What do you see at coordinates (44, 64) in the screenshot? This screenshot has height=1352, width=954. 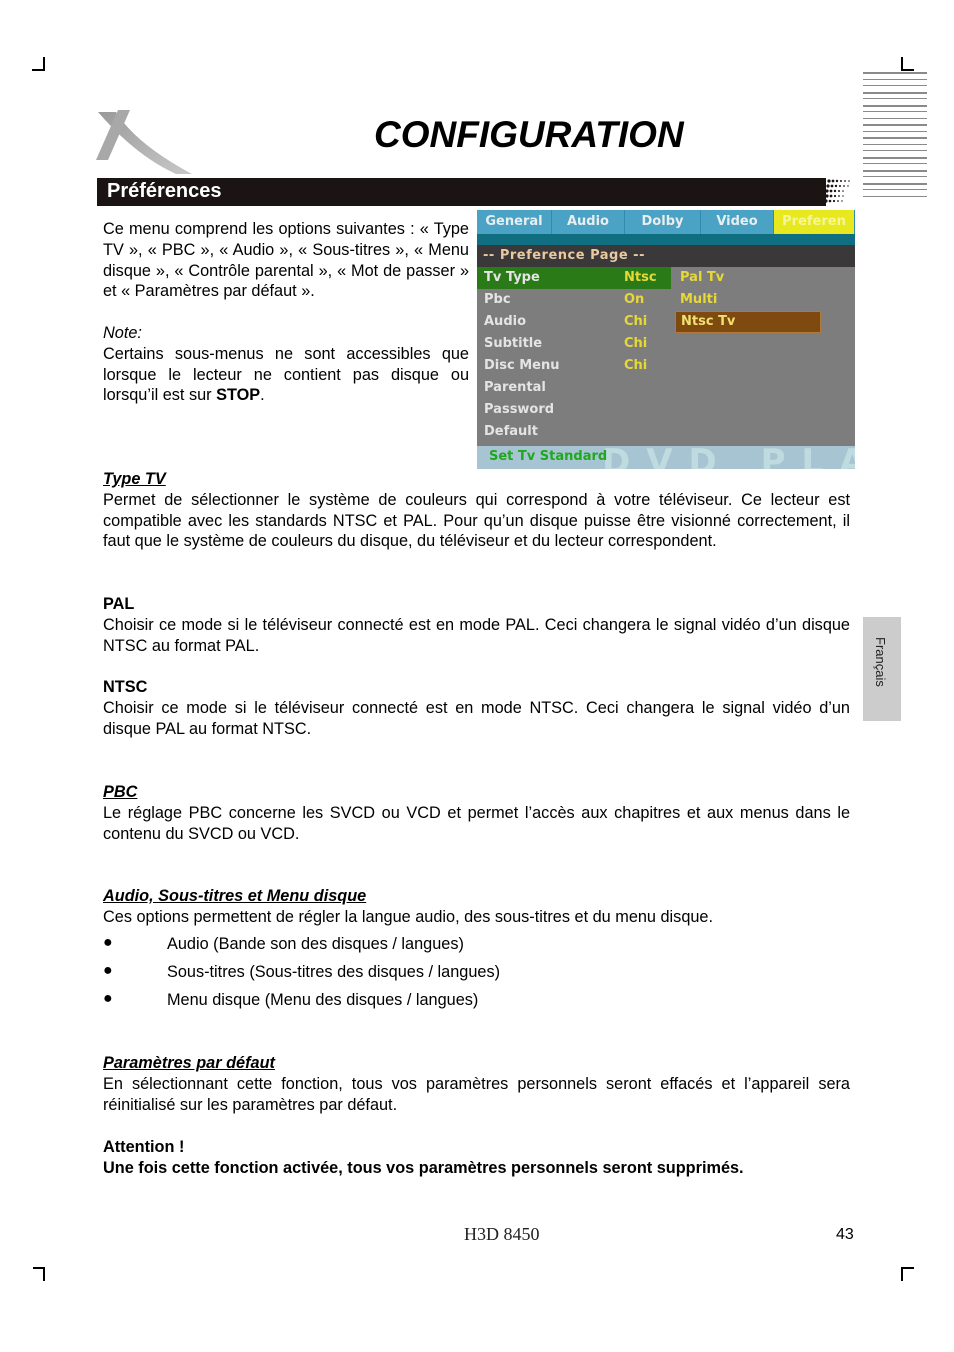 I see `crop-mark-top-left` at bounding box center [44, 64].